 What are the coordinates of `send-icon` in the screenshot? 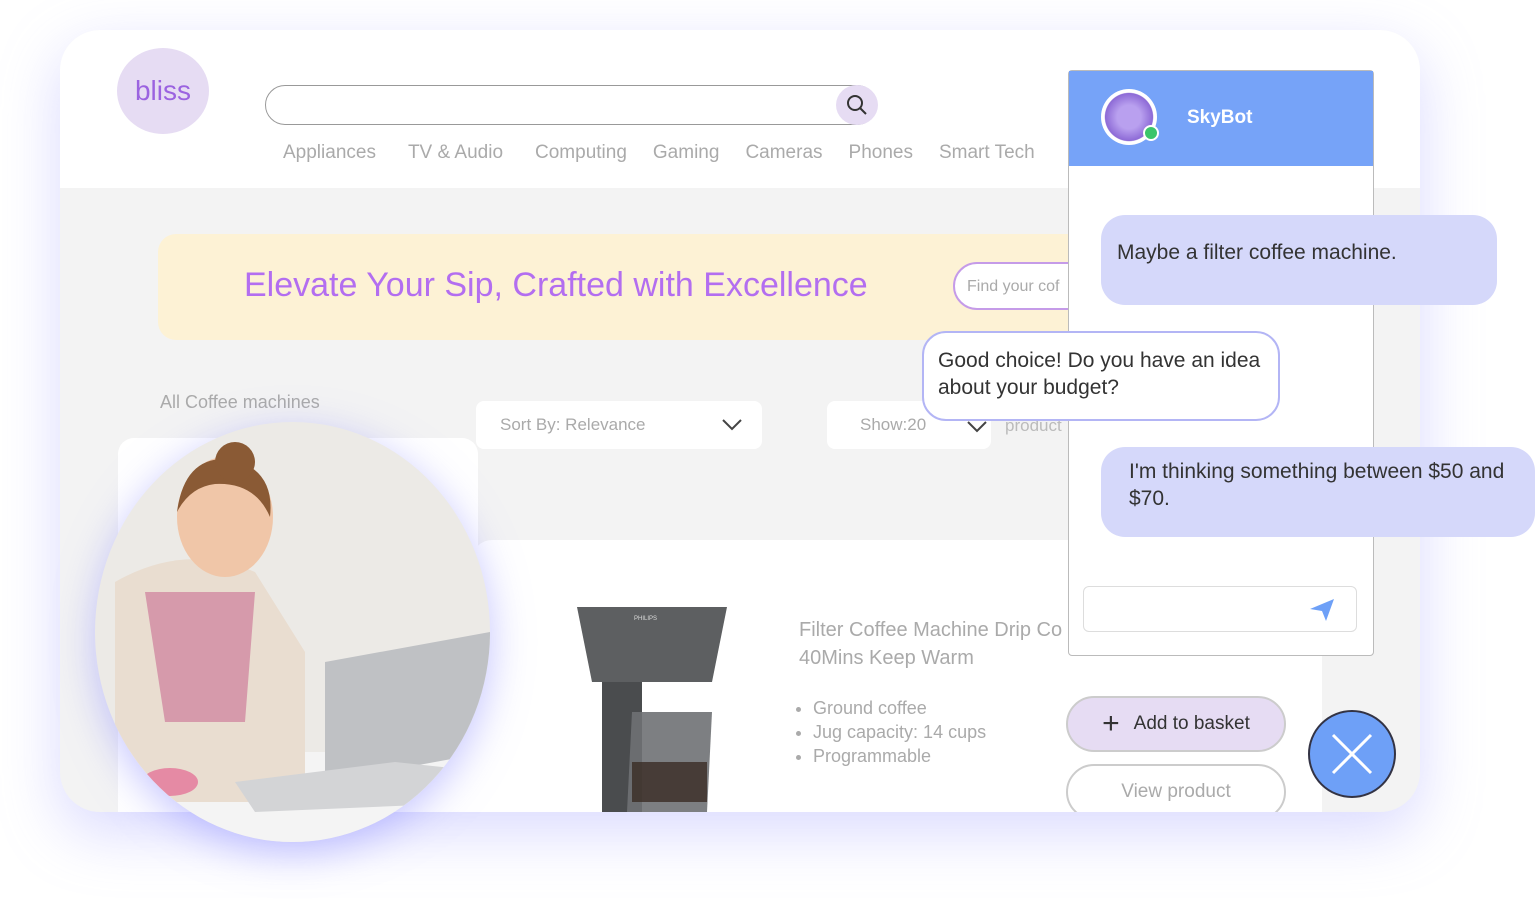 It's located at (1322, 610).